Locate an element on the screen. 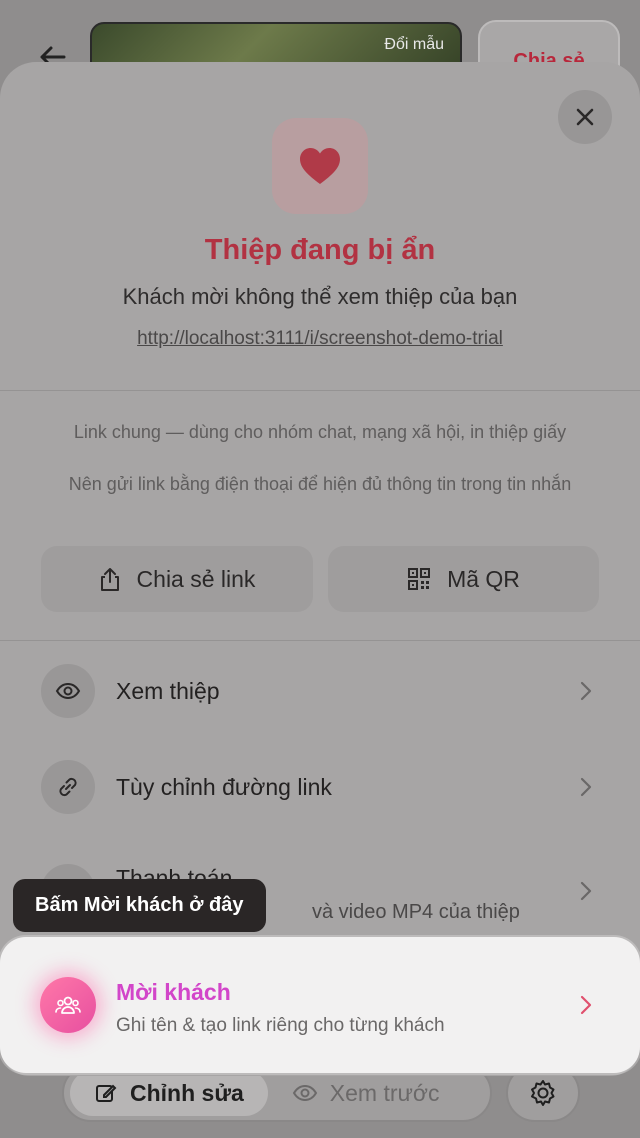 This screenshot has height=1138, width=640. gear-icon is located at coordinates (543, 1093).